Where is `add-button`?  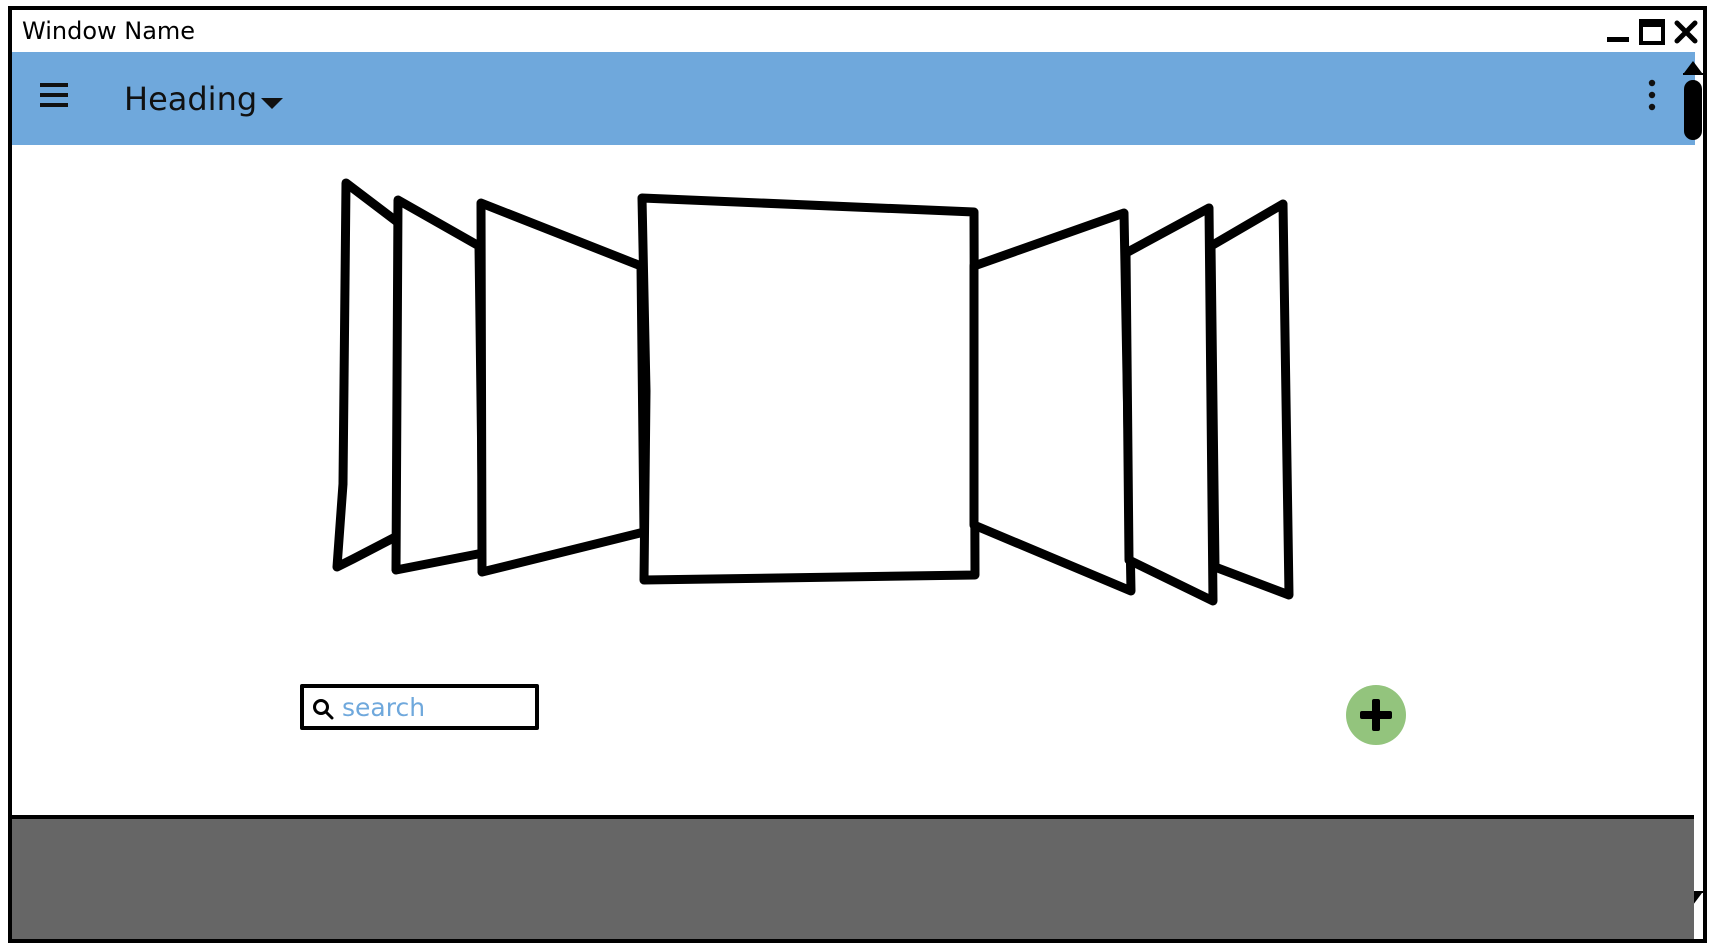 add-button is located at coordinates (1376, 715).